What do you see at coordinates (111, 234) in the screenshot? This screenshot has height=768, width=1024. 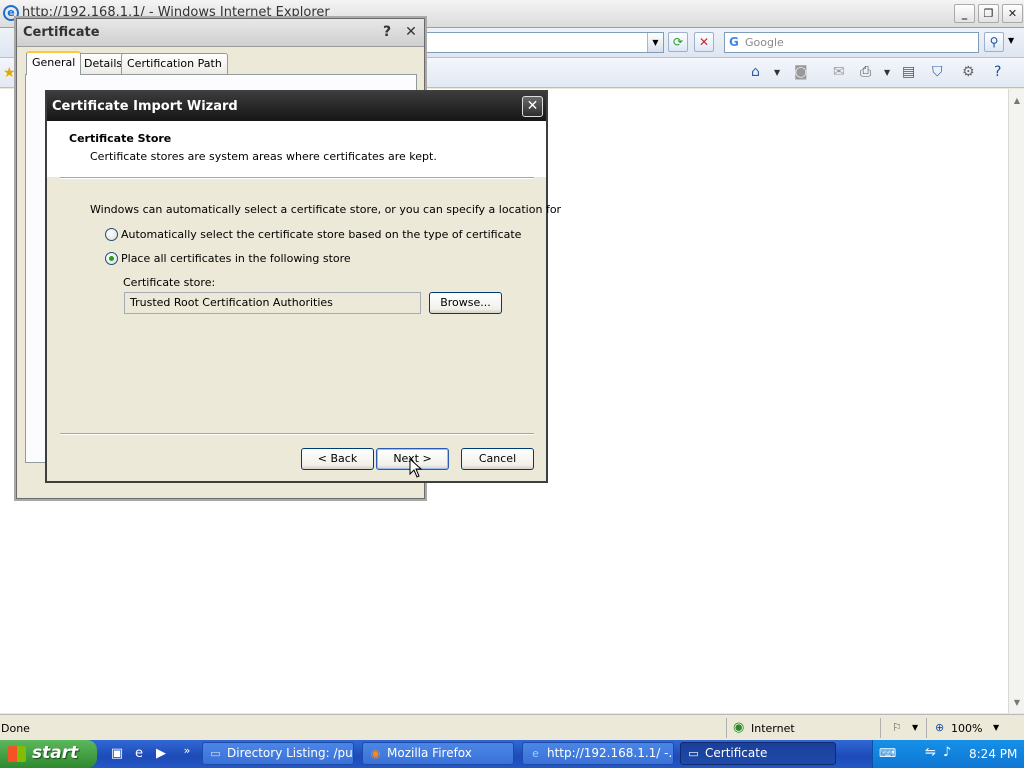 I see `auto-select-radio` at bounding box center [111, 234].